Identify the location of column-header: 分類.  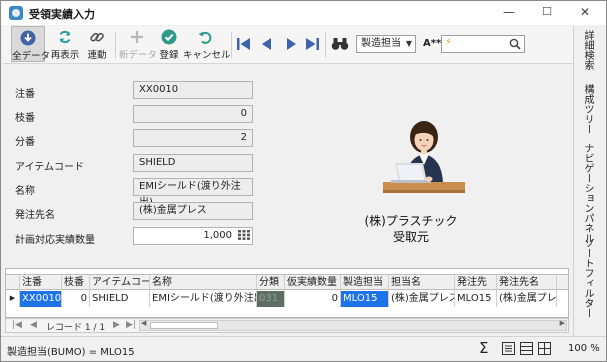
(271, 283).